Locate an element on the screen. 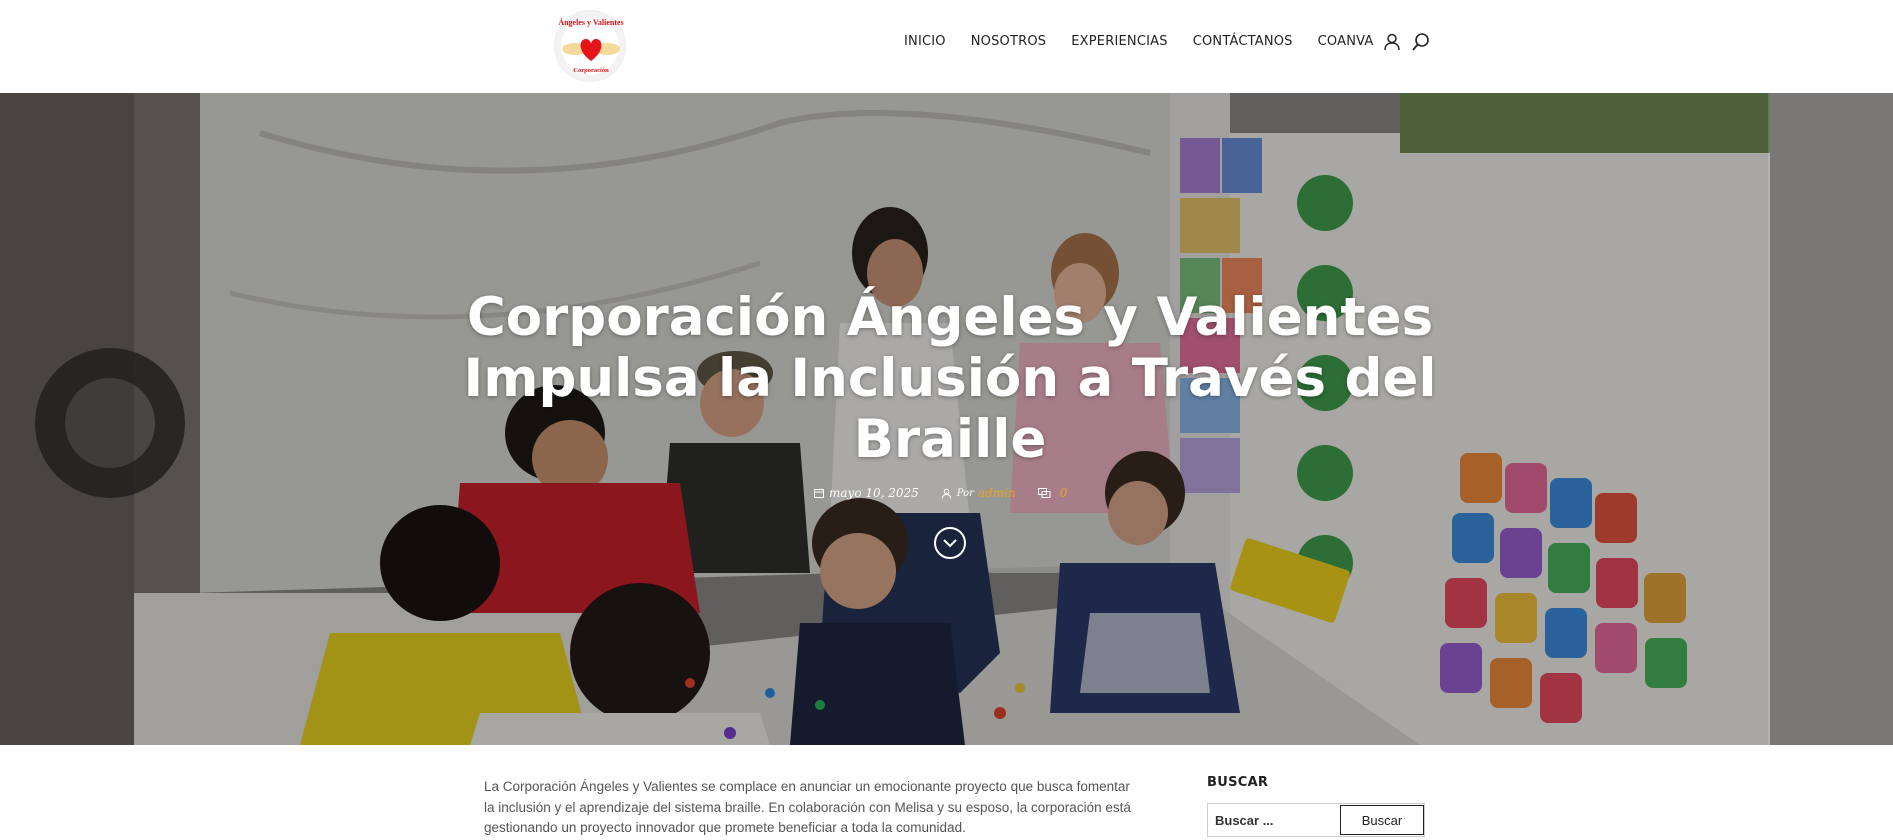 The height and width of the screenshot is (840, 1893). logo-bottom-text: Corporación is located at coordinates (591, 70).